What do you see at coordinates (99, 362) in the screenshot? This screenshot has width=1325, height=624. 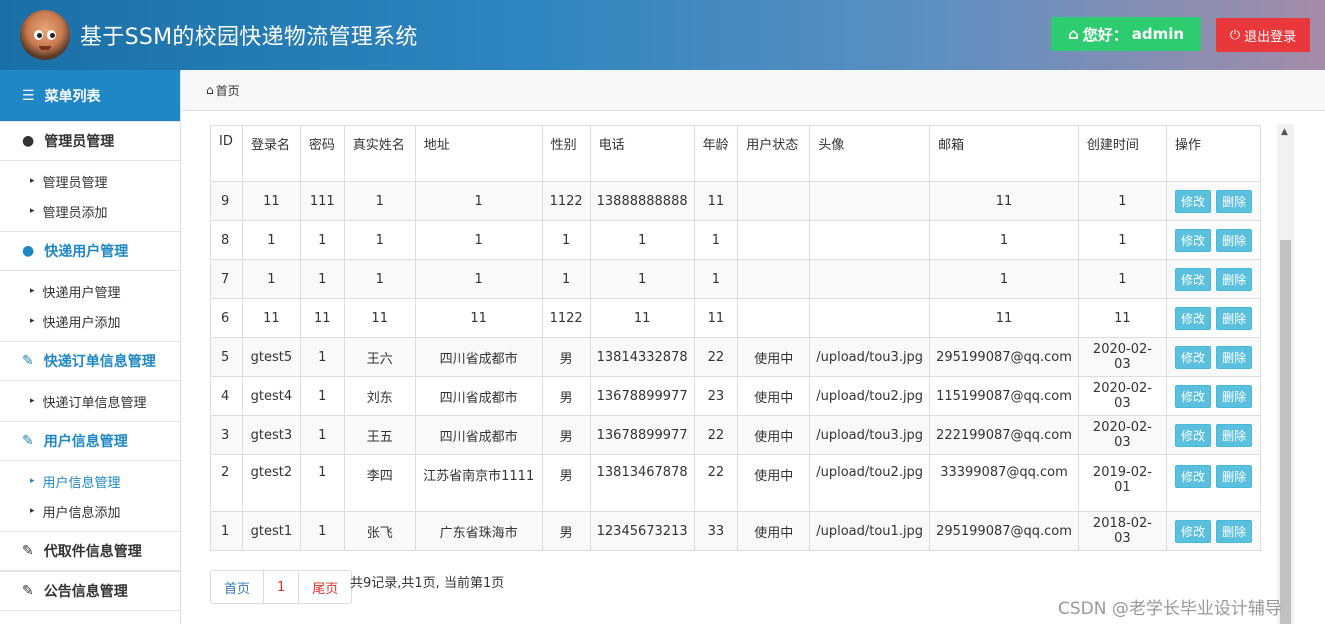 I see `sidebar-group-label: 快递订单信息管理` at bounding box center [99, 362].